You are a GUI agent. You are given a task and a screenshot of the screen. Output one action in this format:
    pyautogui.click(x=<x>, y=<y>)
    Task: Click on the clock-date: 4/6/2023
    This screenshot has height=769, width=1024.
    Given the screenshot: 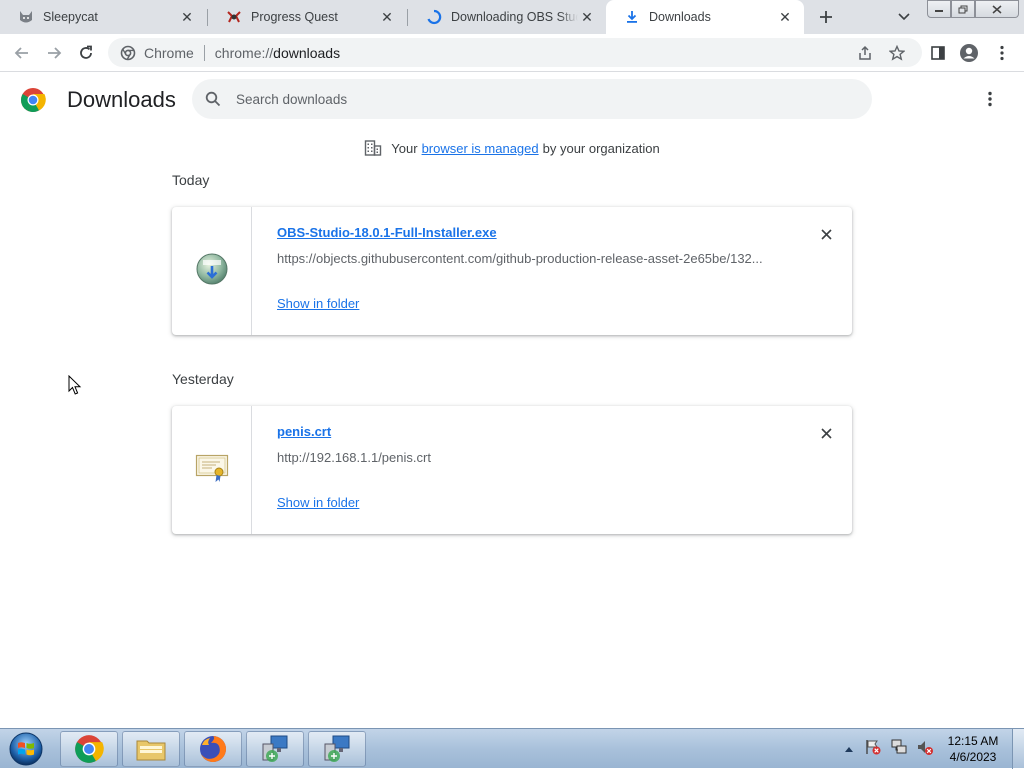 What is the action you would take?
    pyautogui.click(x=973, y=757)
    